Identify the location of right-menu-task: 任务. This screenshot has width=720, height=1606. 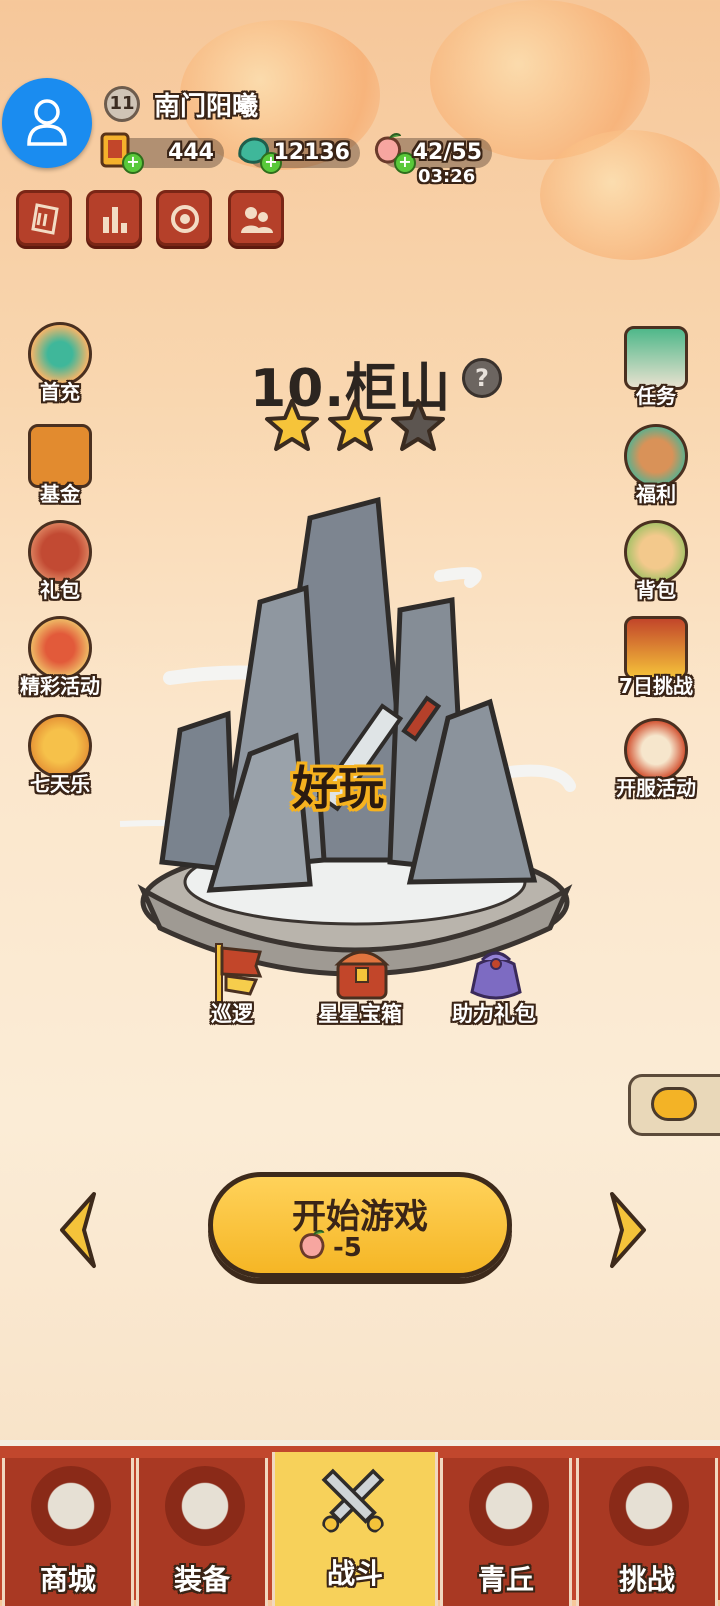
(656, 374).